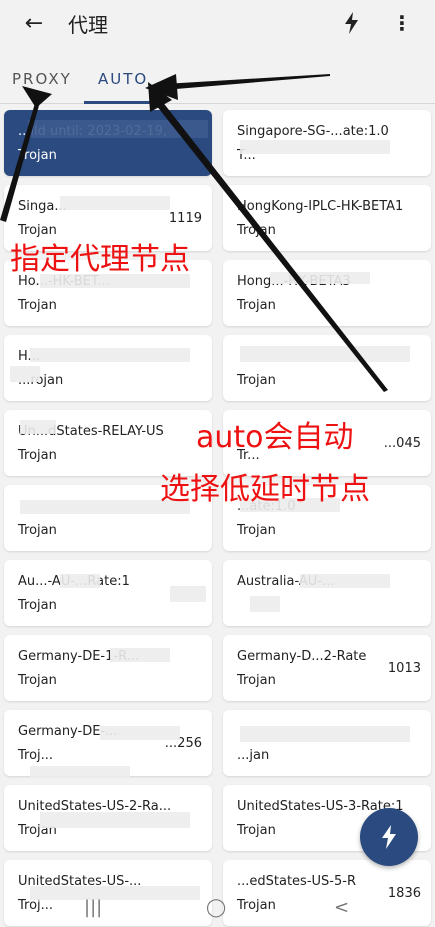 Image resolution: width=435 pixels, height=927 pixels. I want to click on page-title: 代理, so click(88, 25).